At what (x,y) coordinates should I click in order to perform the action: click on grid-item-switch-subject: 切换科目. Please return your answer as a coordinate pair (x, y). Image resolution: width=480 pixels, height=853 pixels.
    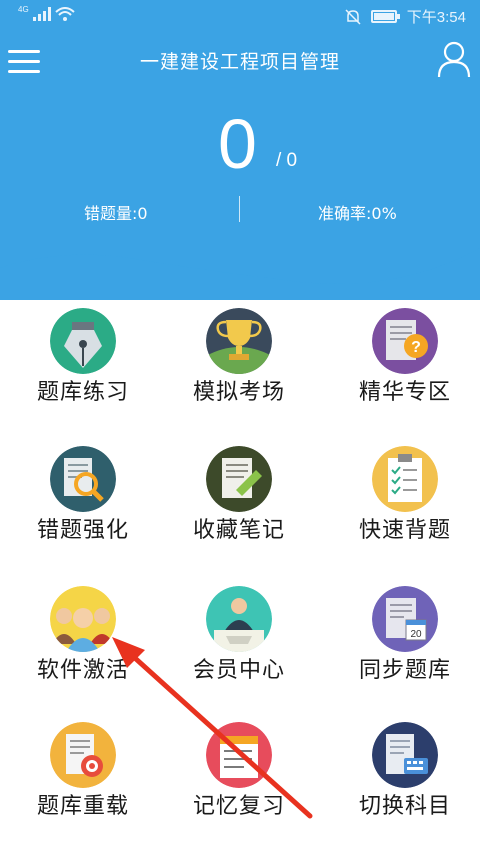
    Looking at the image, I should click on (405, 779).